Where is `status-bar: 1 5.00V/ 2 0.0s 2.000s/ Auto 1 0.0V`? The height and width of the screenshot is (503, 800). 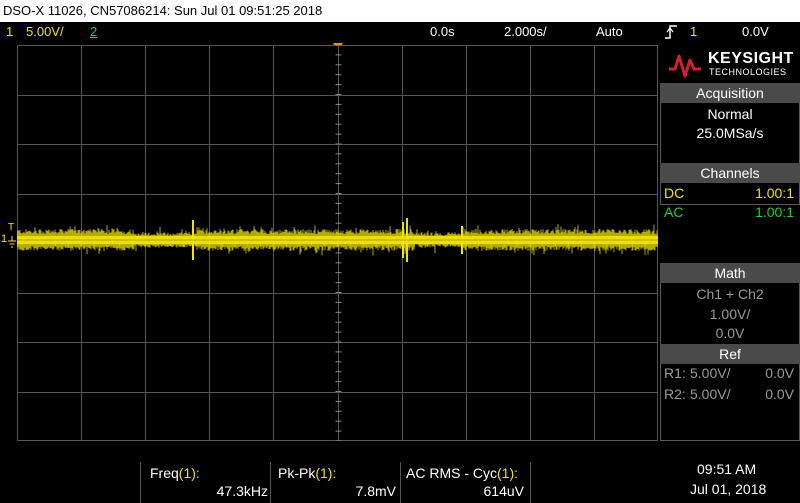 status-bar: 1 5.00V/ 2 0.0s 2.000s/ Auto 1 0.0V is located at coordinates (400, 32).